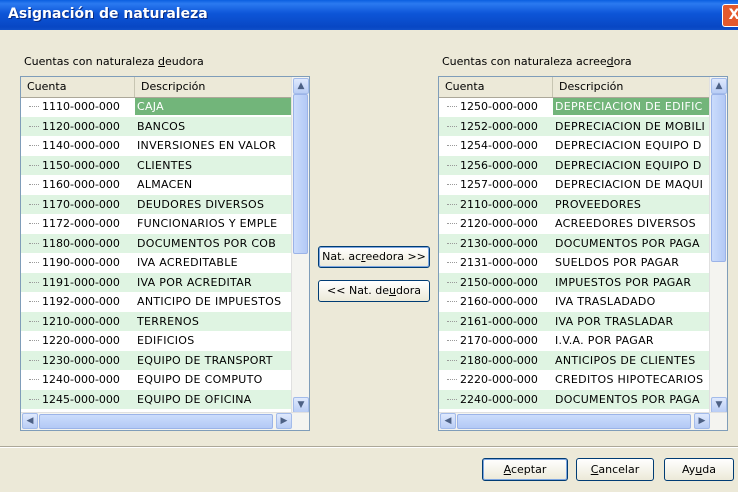  Describe the element at coordinates (499, 106) in the screenshot. I see `account-code: 1250-000-000` at that location.